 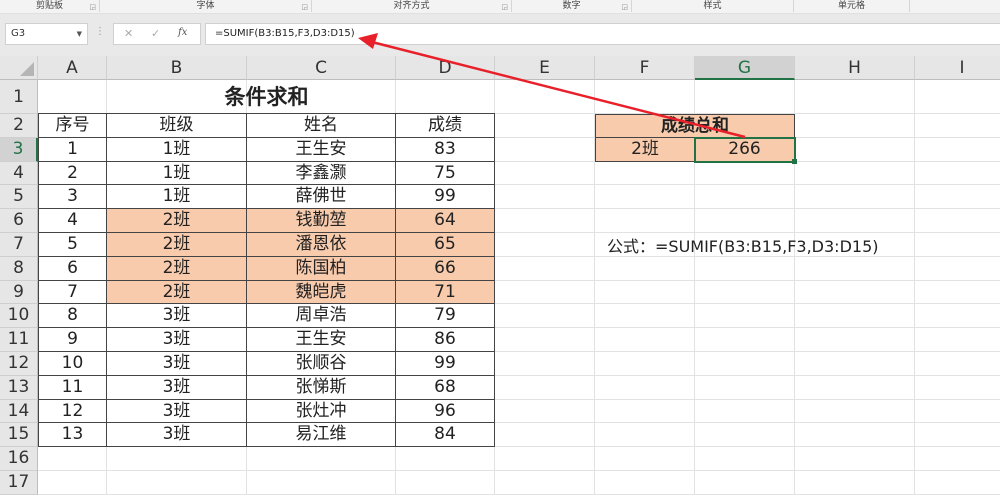 What do you see at coordinates (321, 435) in the screenshot?
I see `table-cell: 易江维` at bounding box center [321, 435].